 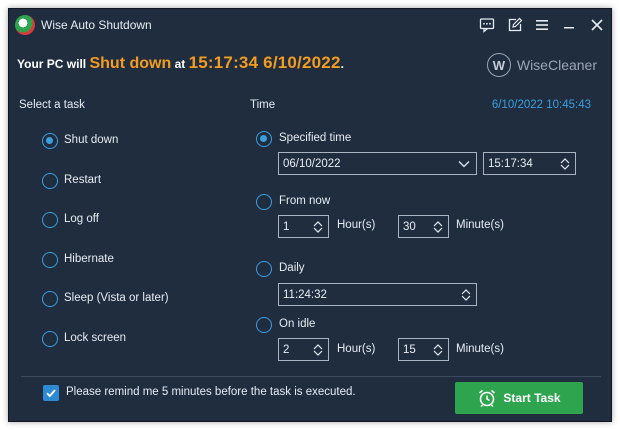 I want to click on status-at: at, so click(x=180, y=64).